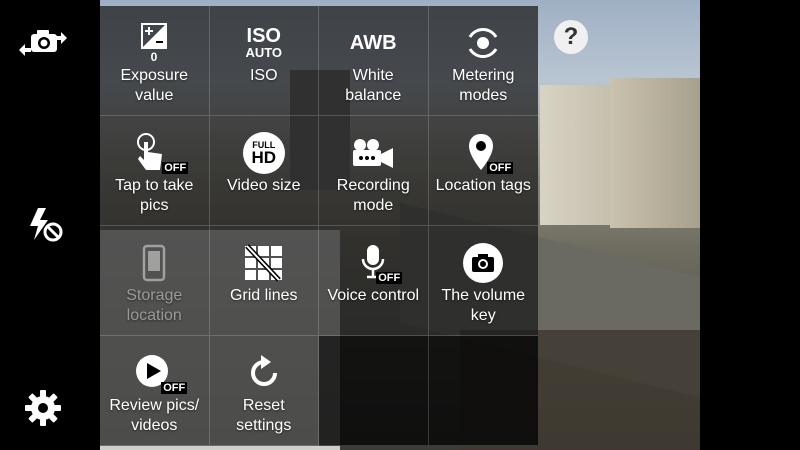 This screenshot has height=450, width=800. Describe the element at coordinates (374, 61) in the screenshot. I see `setting-white-balance: AWB White balance` at that location.